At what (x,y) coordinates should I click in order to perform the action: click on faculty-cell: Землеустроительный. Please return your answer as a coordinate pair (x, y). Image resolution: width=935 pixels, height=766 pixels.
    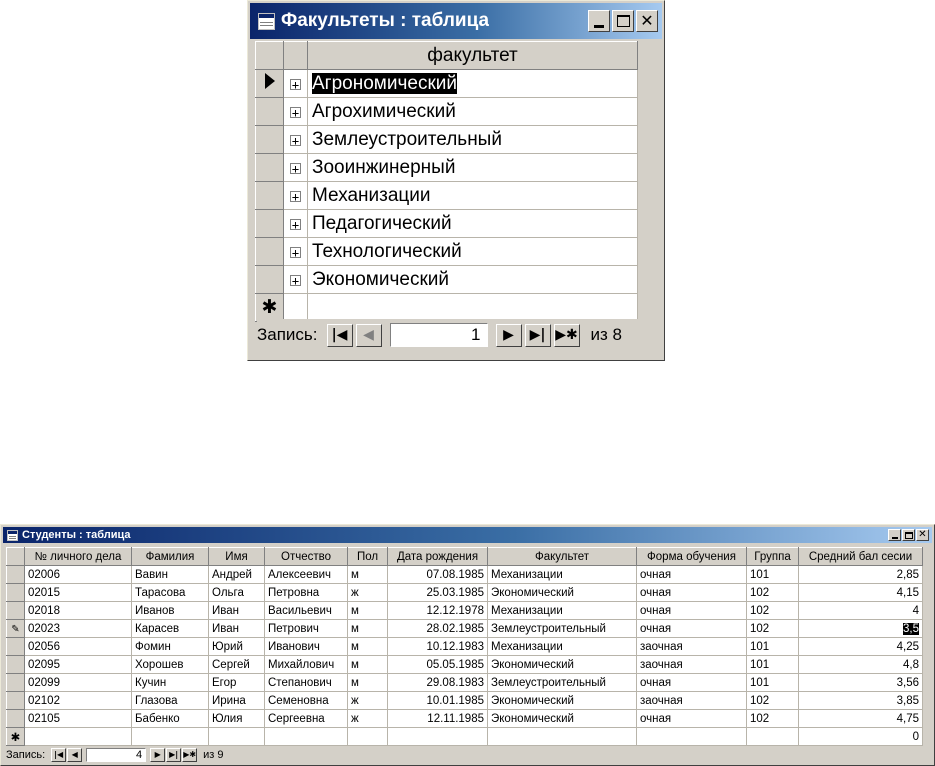
    Looking at the image, I should click on (472, 139).